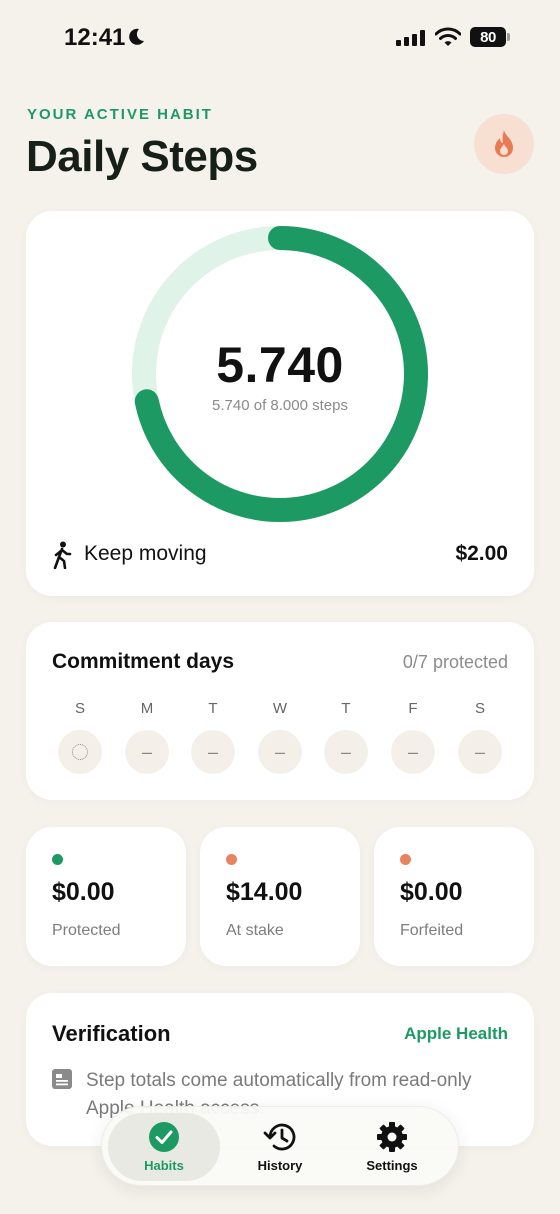  I want to click on day-saturday: S –, so click(480, 737).